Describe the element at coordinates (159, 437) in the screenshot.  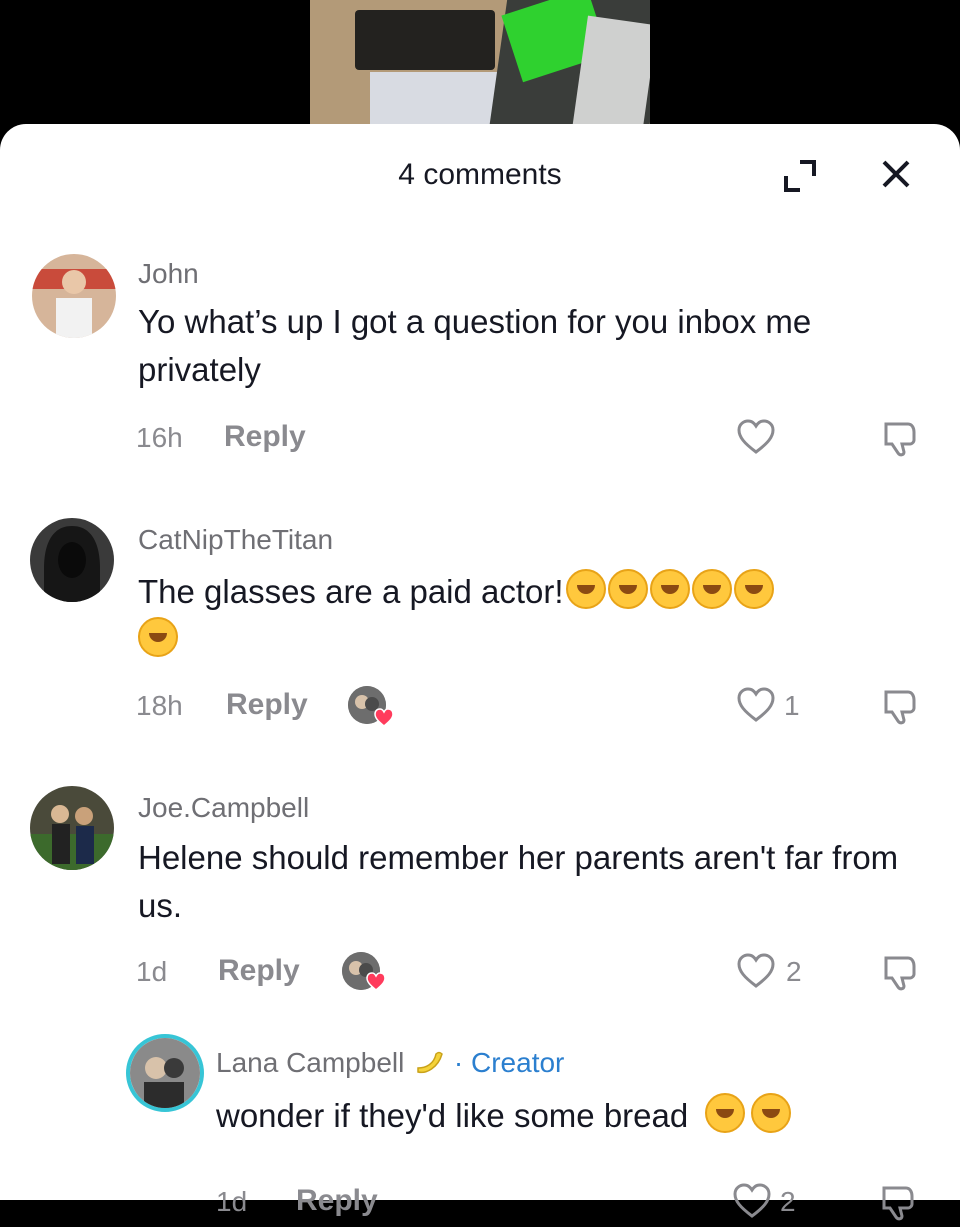
I see `comment-time: 16h` at that location.